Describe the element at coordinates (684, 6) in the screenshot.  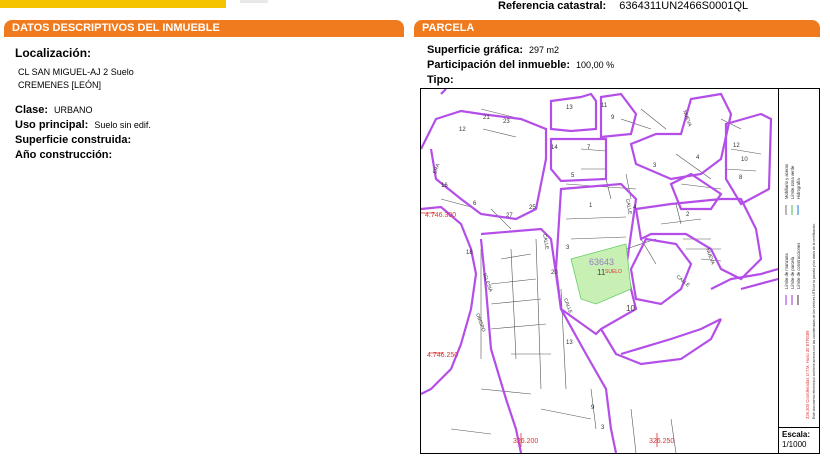
I see `cadastral-reference-value: 6364311UN2466S0001QL` at that location.